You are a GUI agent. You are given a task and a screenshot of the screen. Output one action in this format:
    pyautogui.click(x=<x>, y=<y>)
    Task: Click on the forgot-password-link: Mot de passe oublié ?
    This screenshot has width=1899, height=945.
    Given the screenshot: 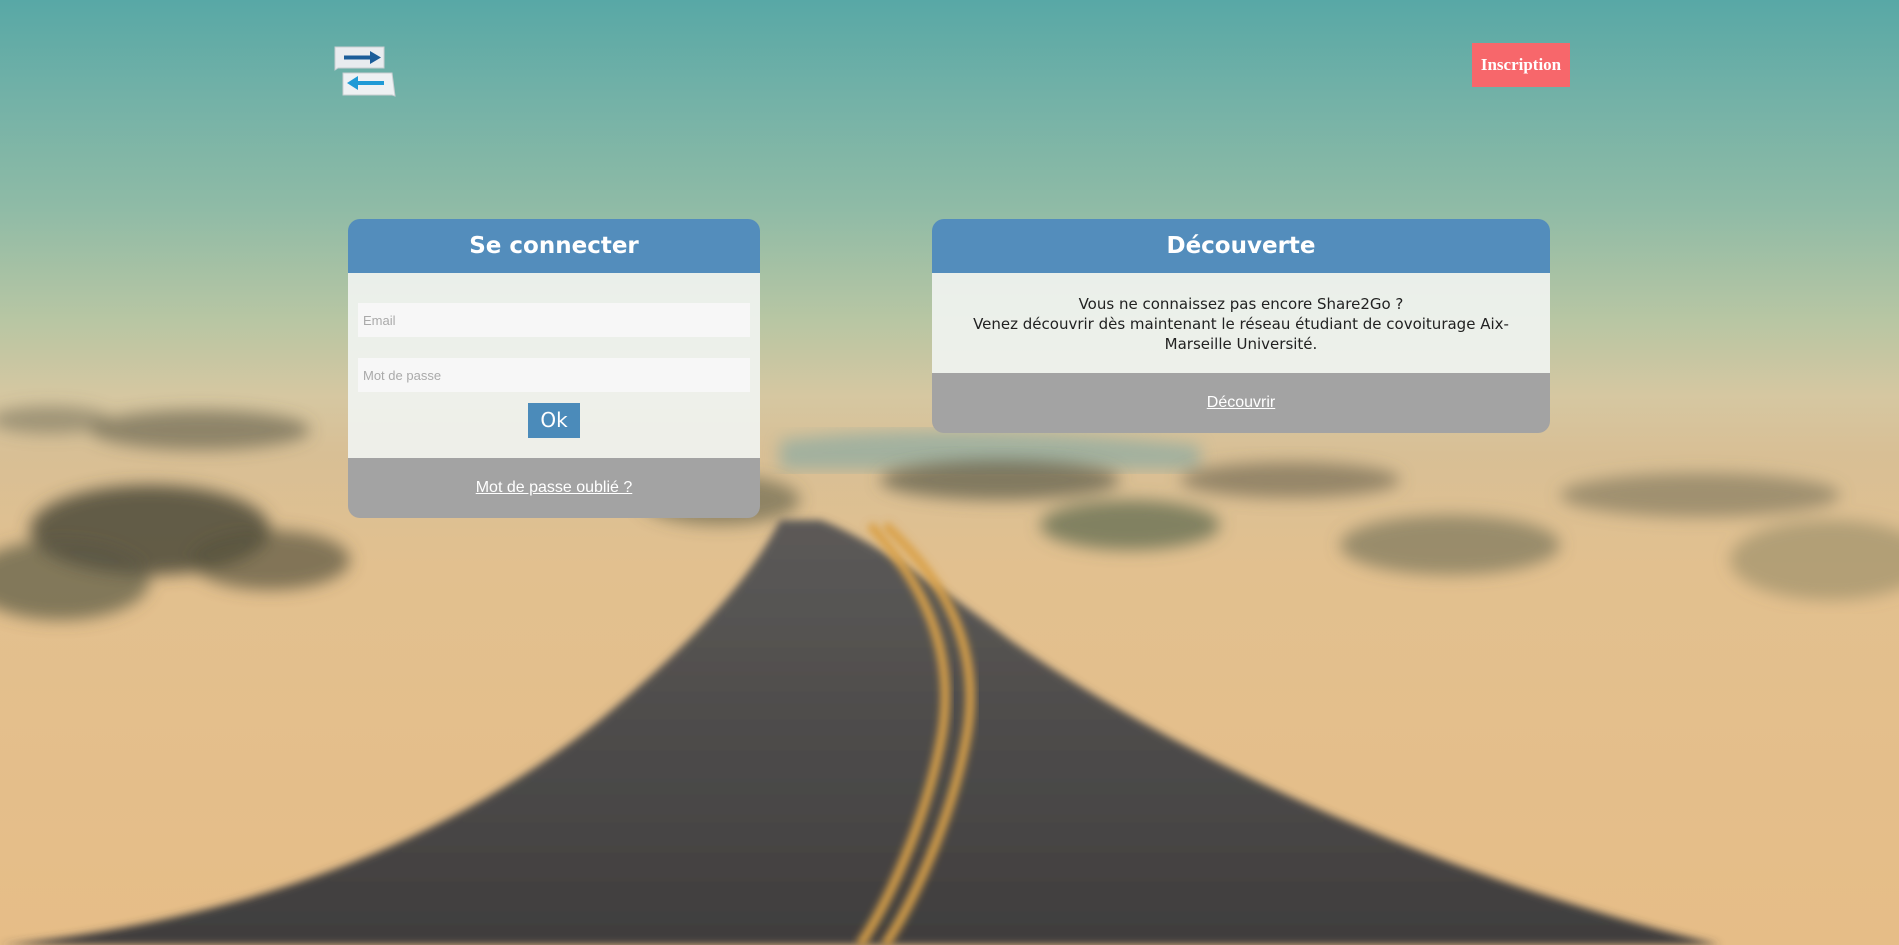 What is the action you would take?
    pyautogui.click(x=554, y=487)
    